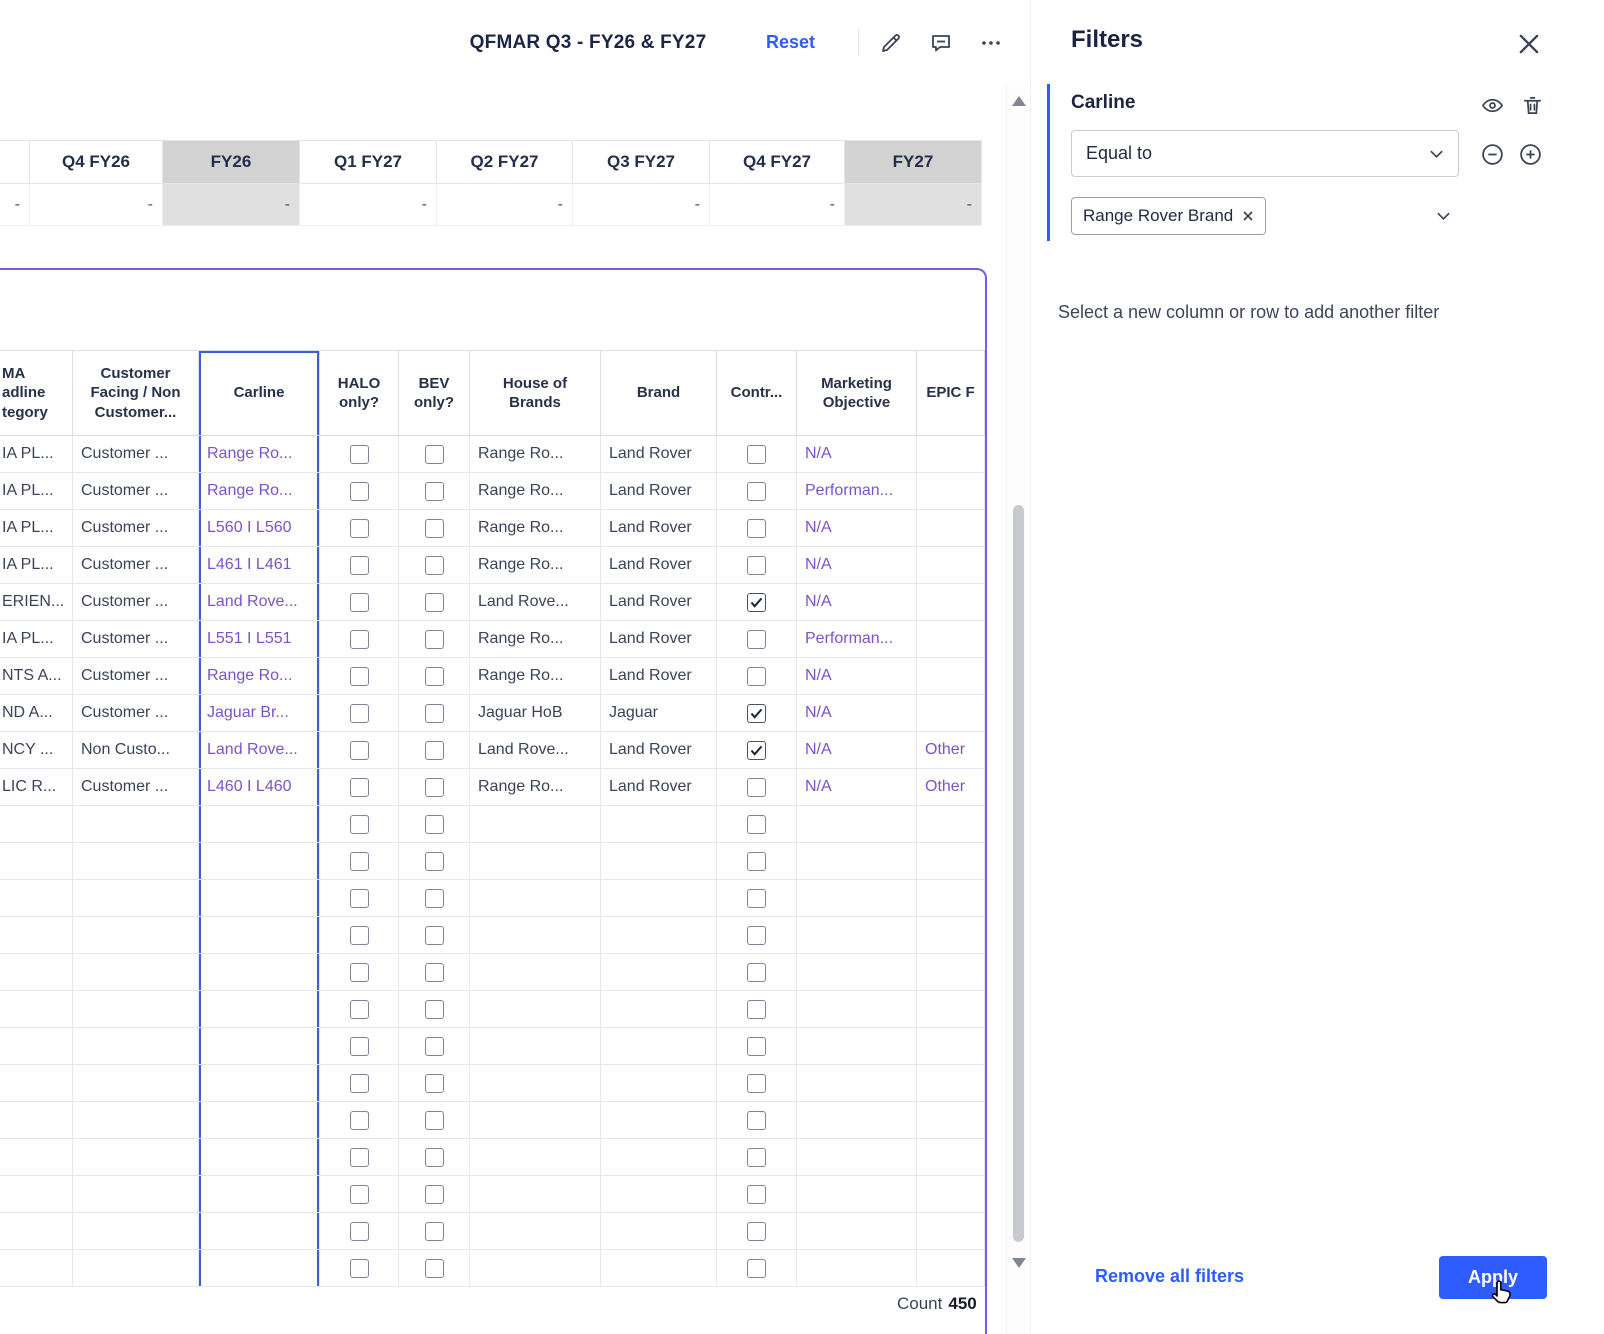 This screenshot has height=1334, width=1604. What do you see at coordinates (535, 1157) in the screenshot?
I see `cell-hob` at bounding box center [535, 1157].